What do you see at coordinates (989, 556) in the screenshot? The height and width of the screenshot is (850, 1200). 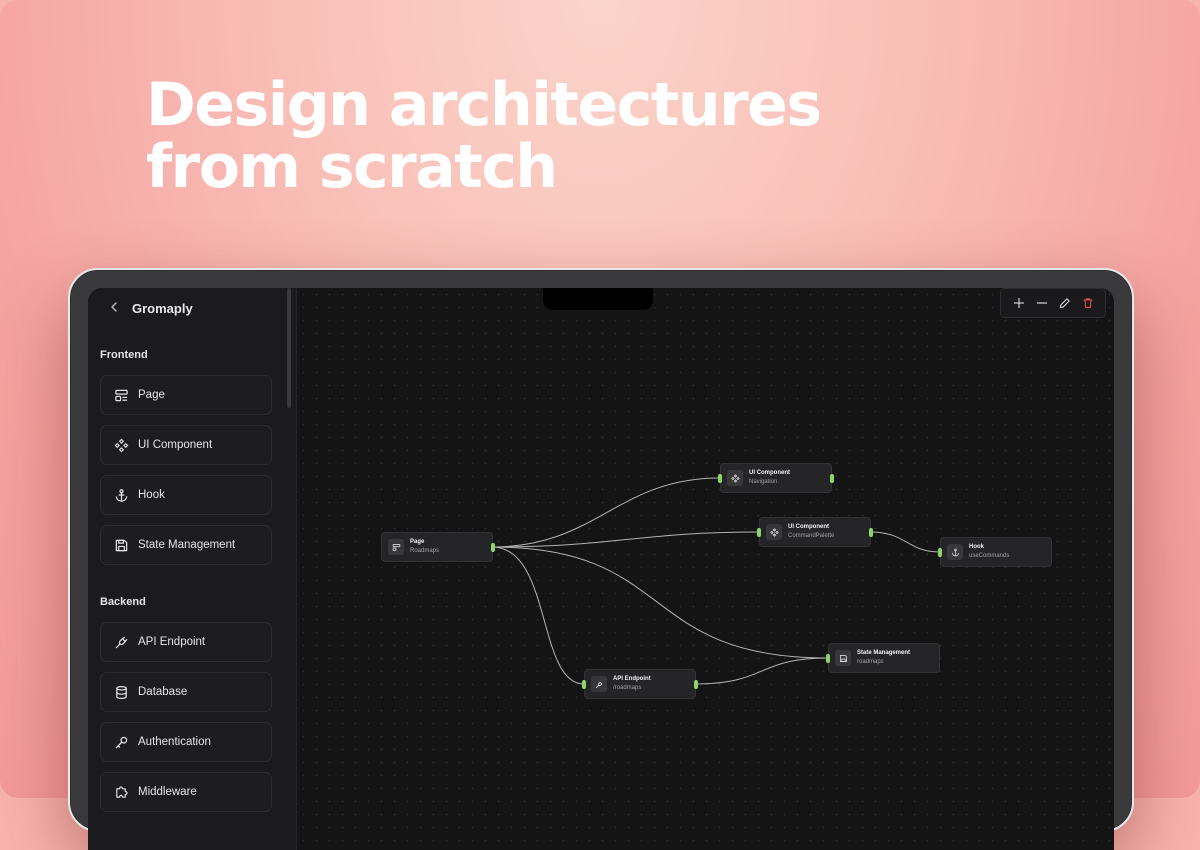 I see `node-subtitle: useCommands` at bounding box center [989, 556].